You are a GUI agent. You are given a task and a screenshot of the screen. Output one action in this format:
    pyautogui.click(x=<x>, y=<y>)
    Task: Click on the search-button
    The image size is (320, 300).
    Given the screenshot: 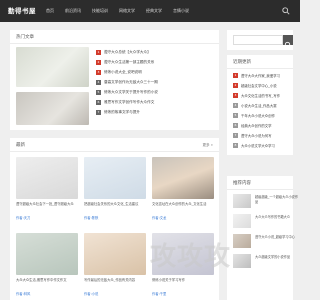 What is the action you would take?
    pyautogui.click(x=288, y=42)
    